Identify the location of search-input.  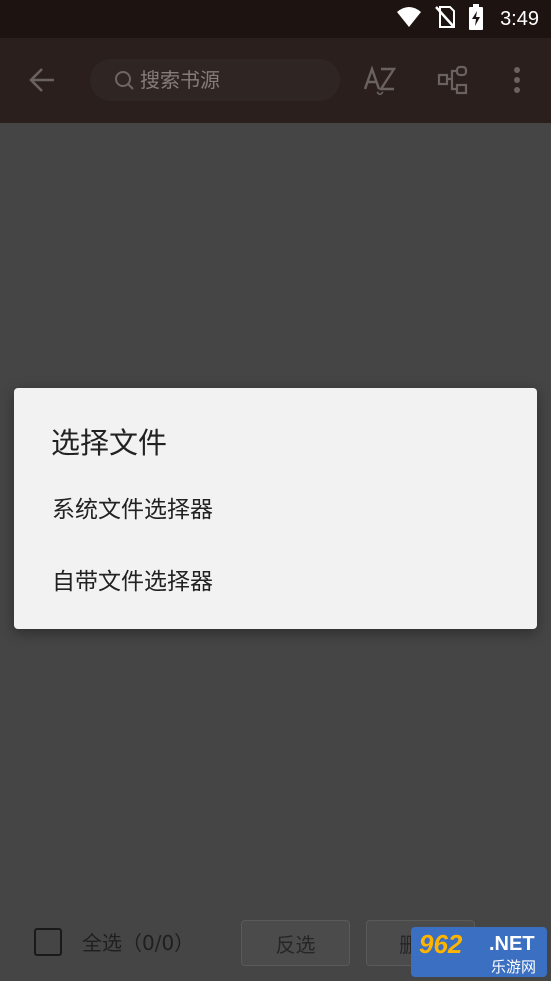
(230, 80).